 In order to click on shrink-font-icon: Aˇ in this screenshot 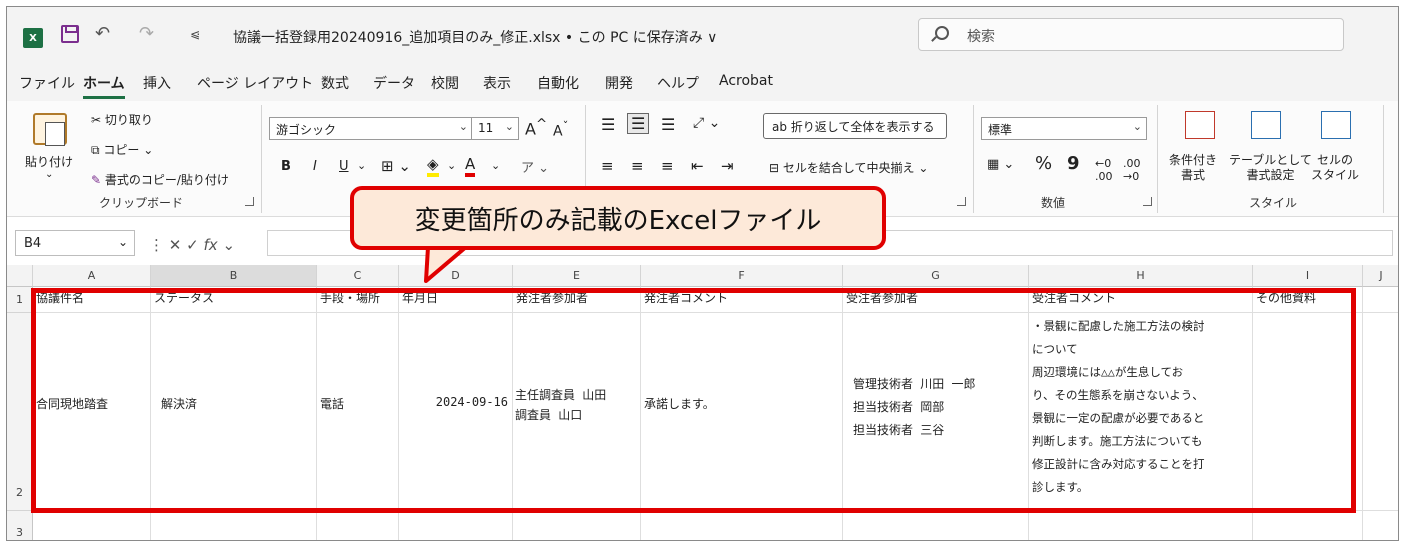, I will do `click(560, 129)`.